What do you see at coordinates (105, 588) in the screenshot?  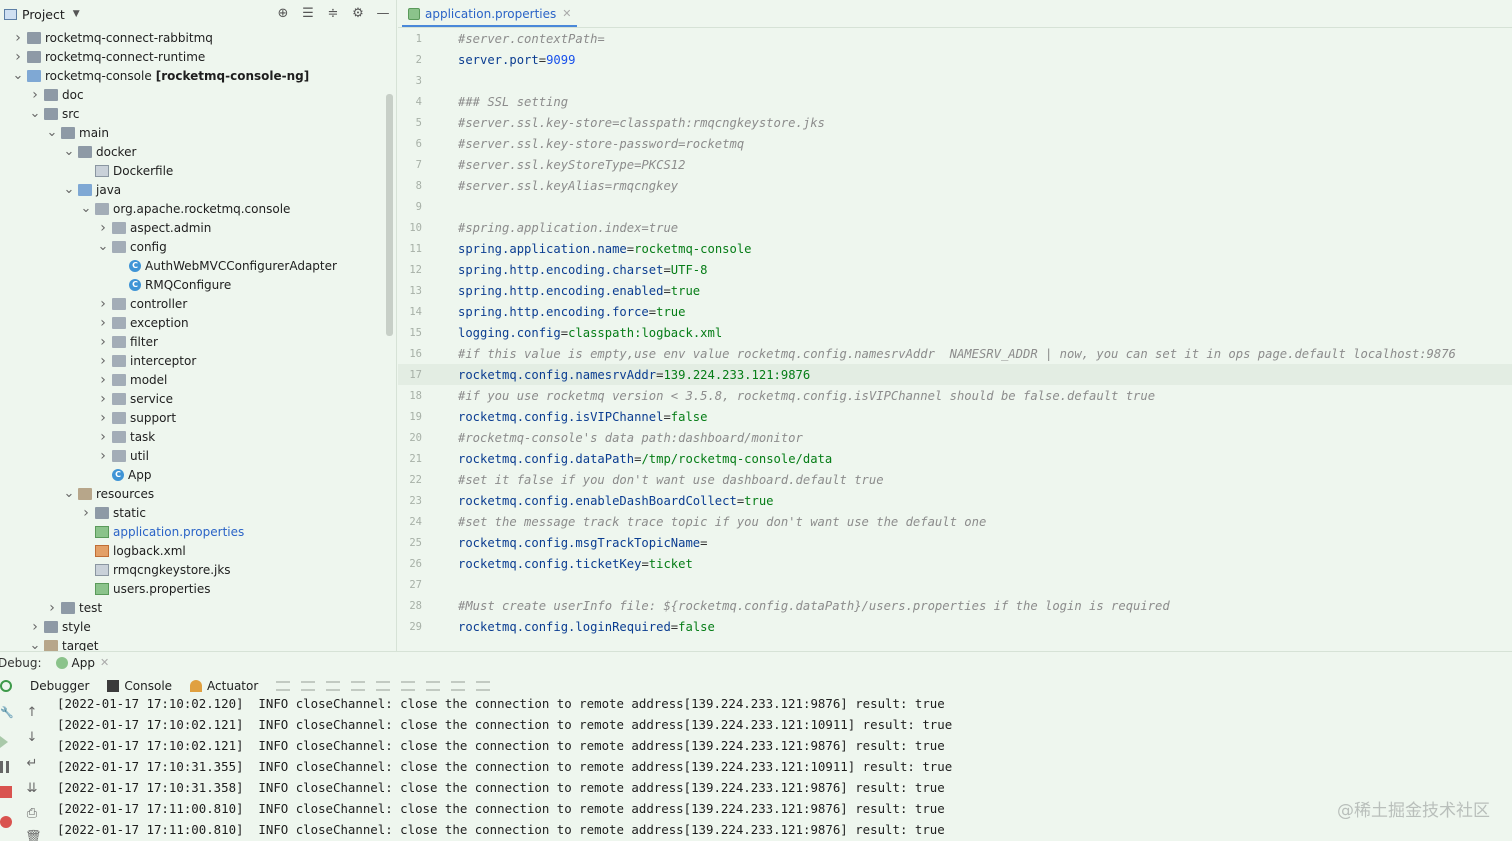 I see `tree-item: users.properties` at bounding box center [105, 588].